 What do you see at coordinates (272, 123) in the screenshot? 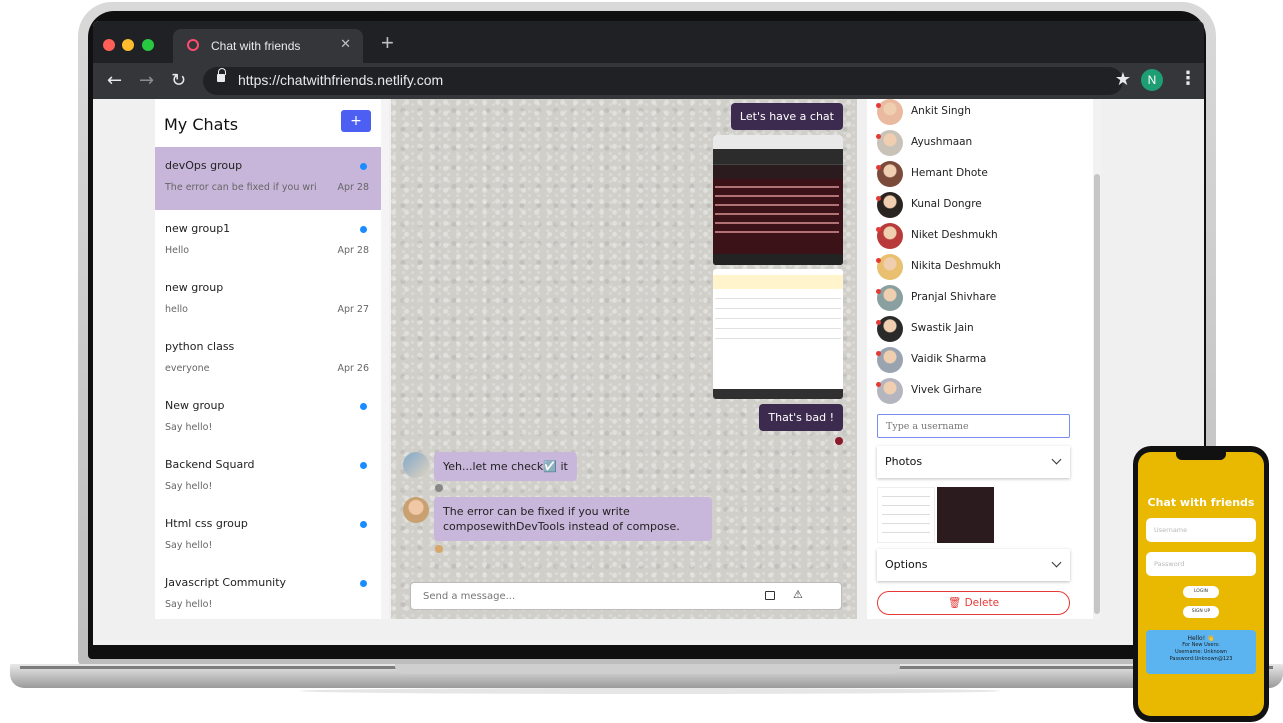
I see `my-chats-header: My Chats +` at bounding box center [272, 123].